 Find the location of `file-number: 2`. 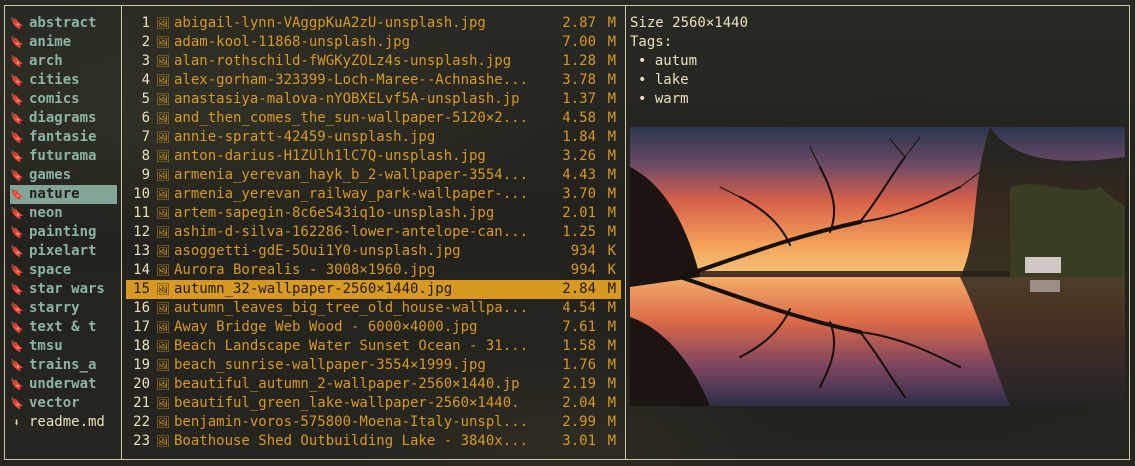

file-number: 2 is located at coordinates (145, 42).